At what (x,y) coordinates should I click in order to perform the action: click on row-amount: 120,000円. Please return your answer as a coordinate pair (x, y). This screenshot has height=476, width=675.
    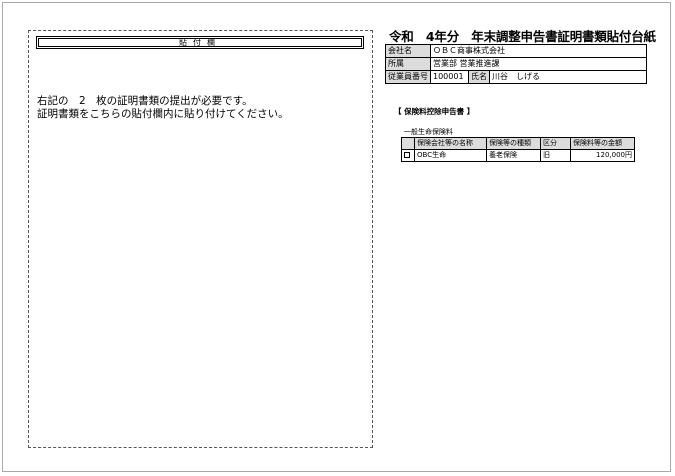
    Looking at the image, I should click on (602, 155).